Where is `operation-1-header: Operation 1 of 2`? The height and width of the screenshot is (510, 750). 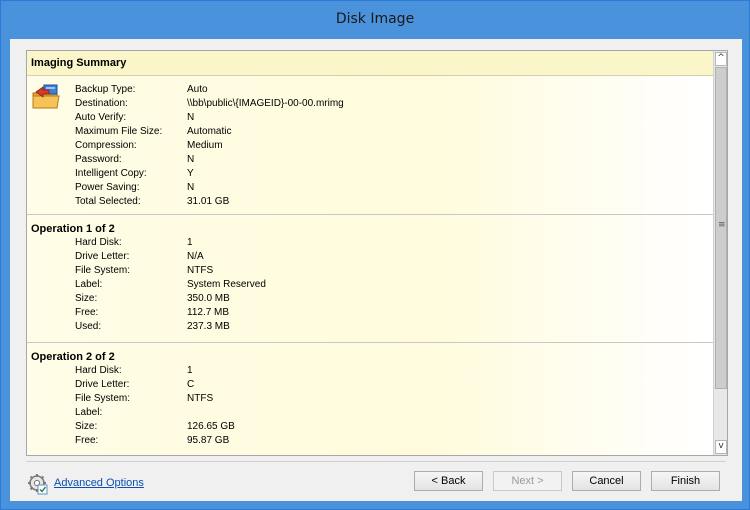 operation-1-header: Operation 1 of 2 is located at coordinates (73, 229).